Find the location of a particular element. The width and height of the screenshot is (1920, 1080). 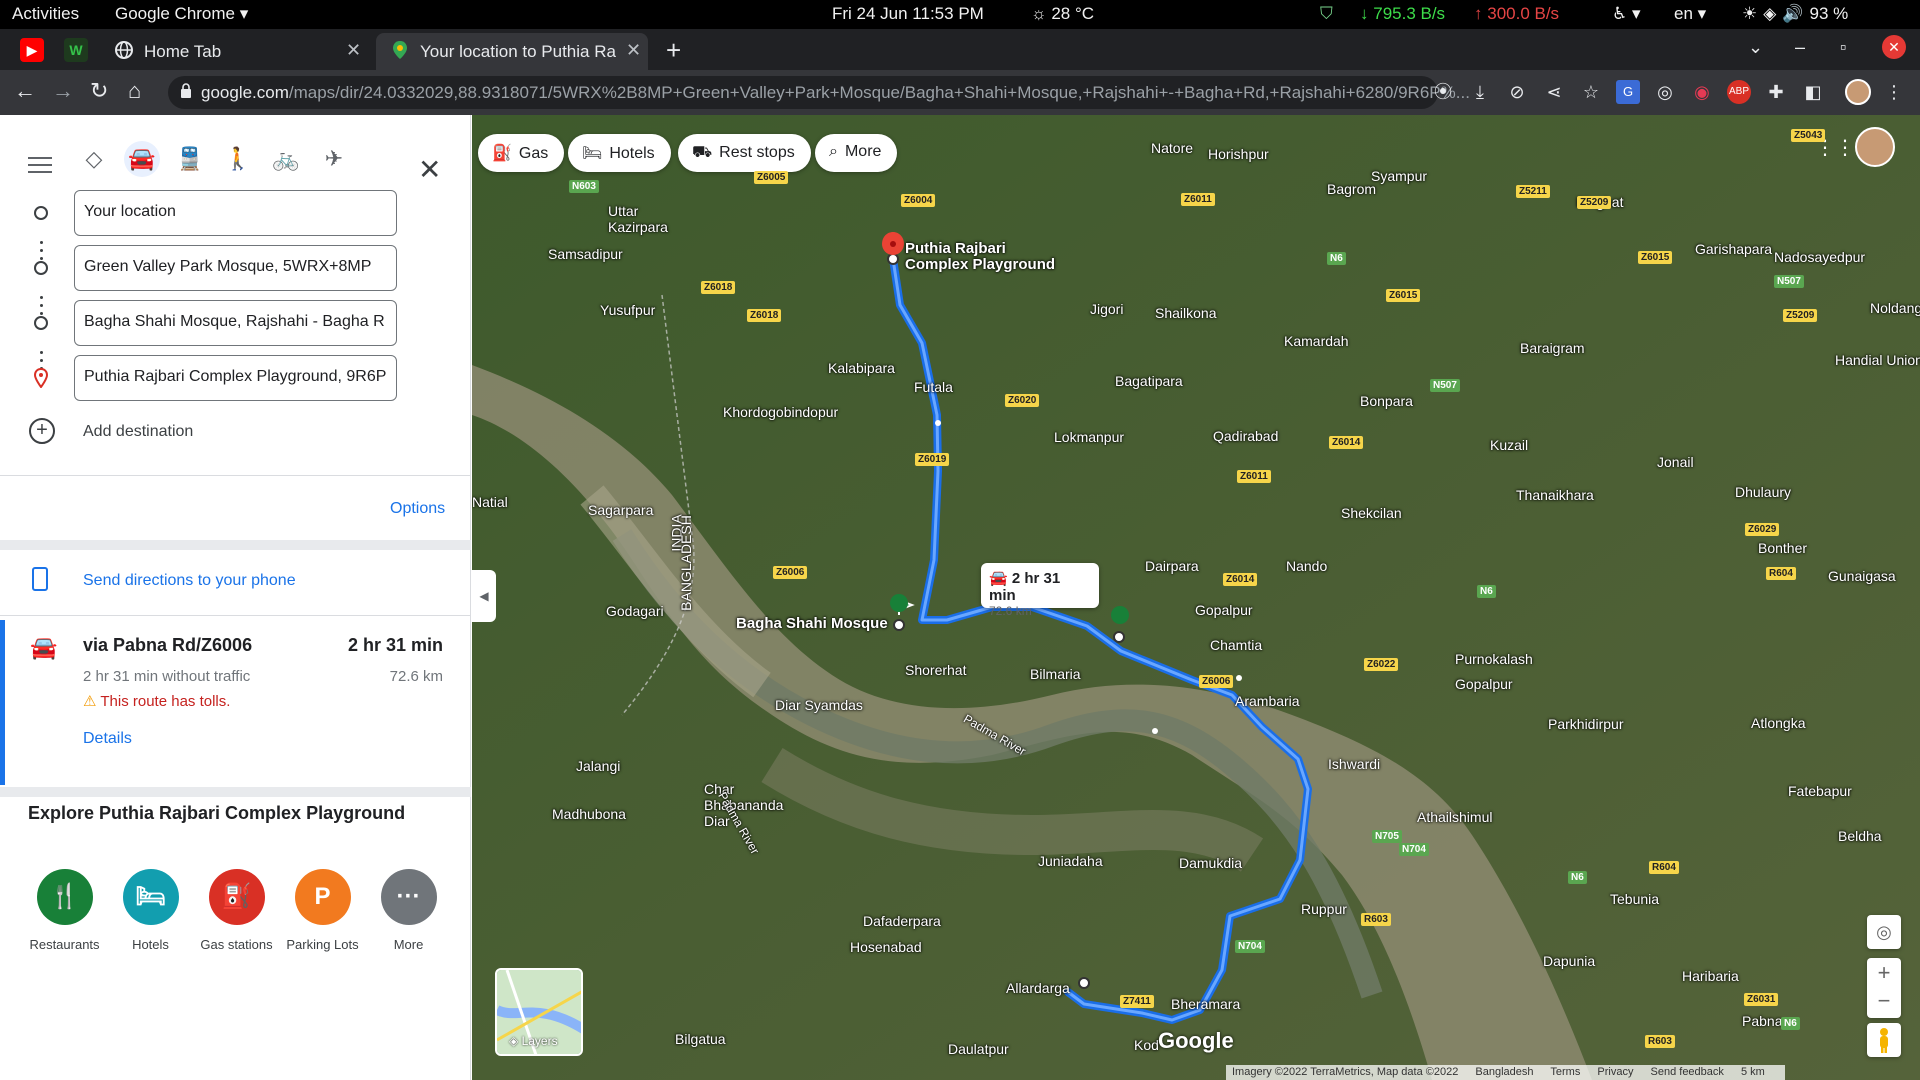

tab-home: Home Tab ✕ is located at coordinates (236, 51).